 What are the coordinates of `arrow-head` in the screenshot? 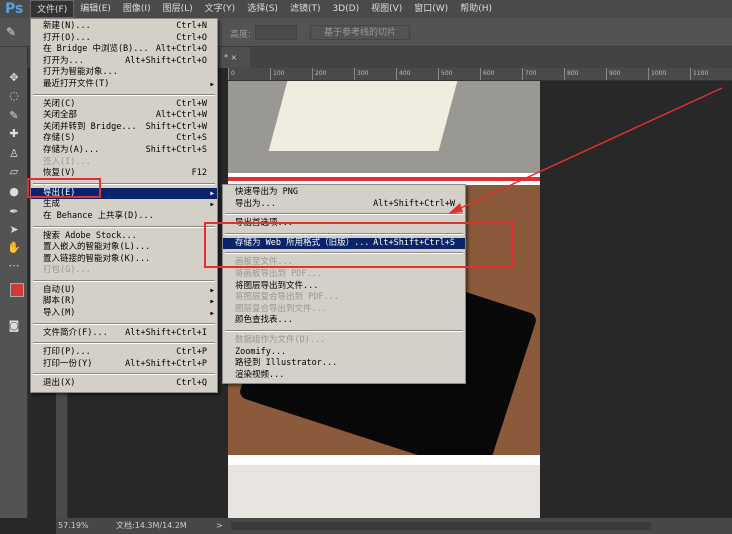 It's located at (455, 208).